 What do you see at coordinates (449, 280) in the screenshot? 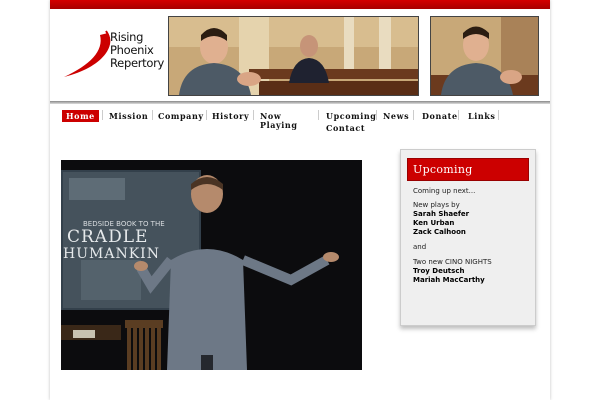
I see `cino-name: Mariah MacCarthy` at bounding box center [449, 280].